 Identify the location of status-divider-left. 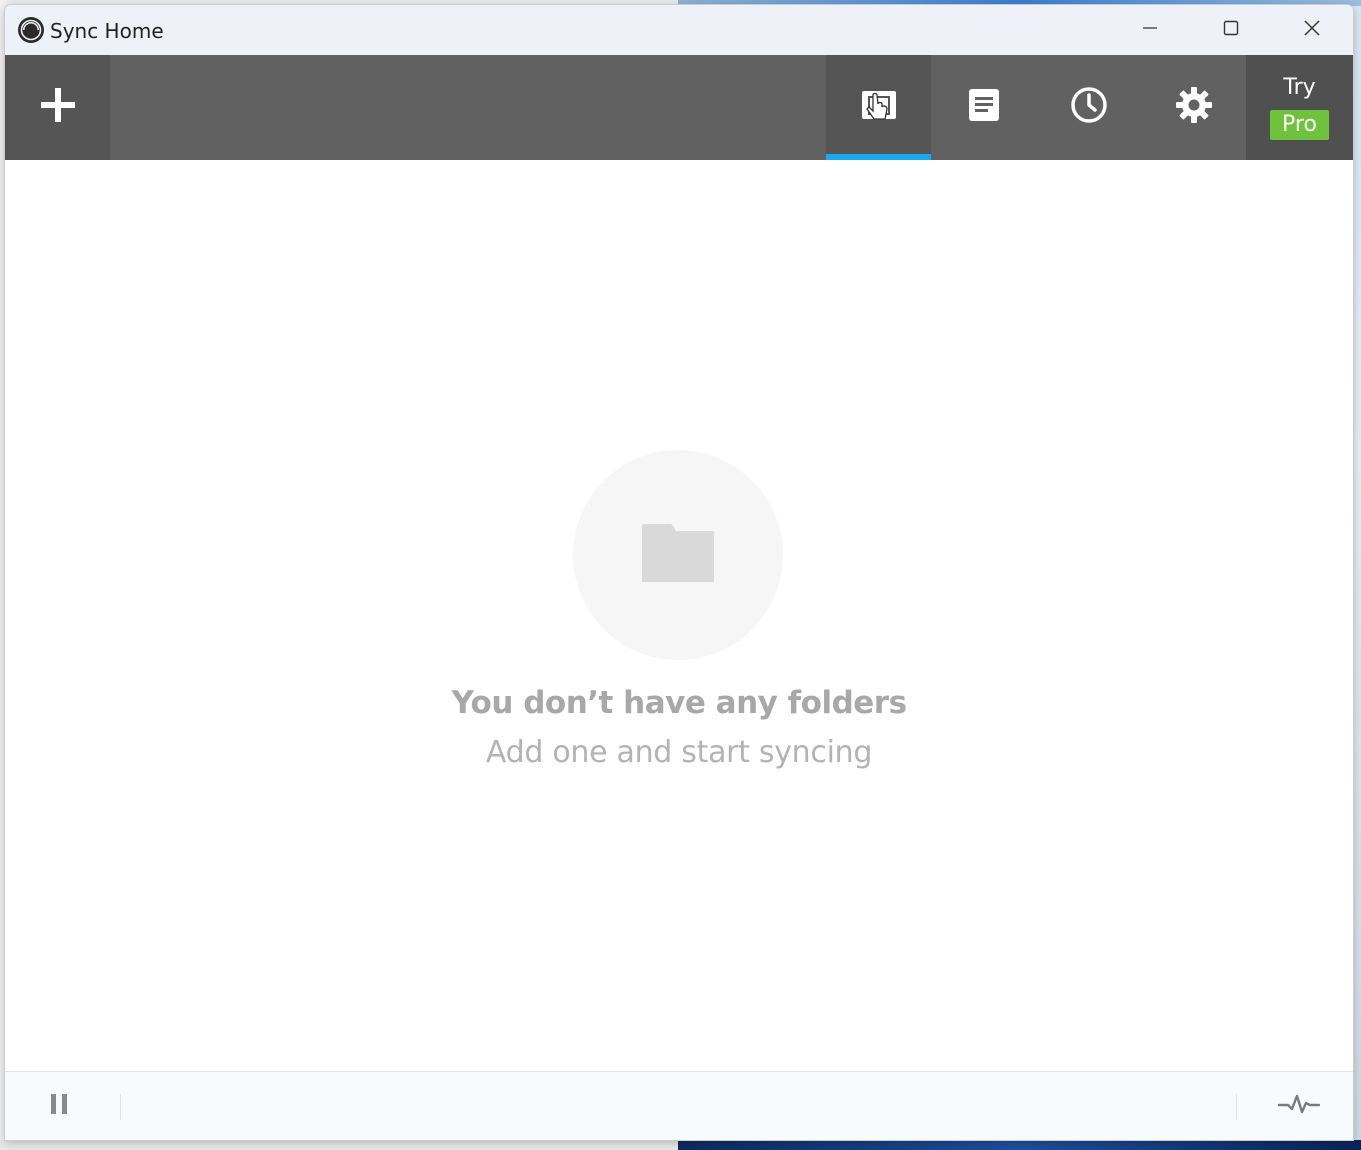
(120, 1107).